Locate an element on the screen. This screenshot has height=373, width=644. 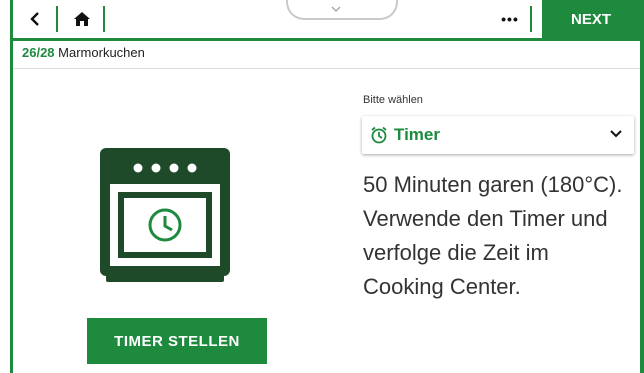
select-value: Timer is located at coordinates (417, 134).